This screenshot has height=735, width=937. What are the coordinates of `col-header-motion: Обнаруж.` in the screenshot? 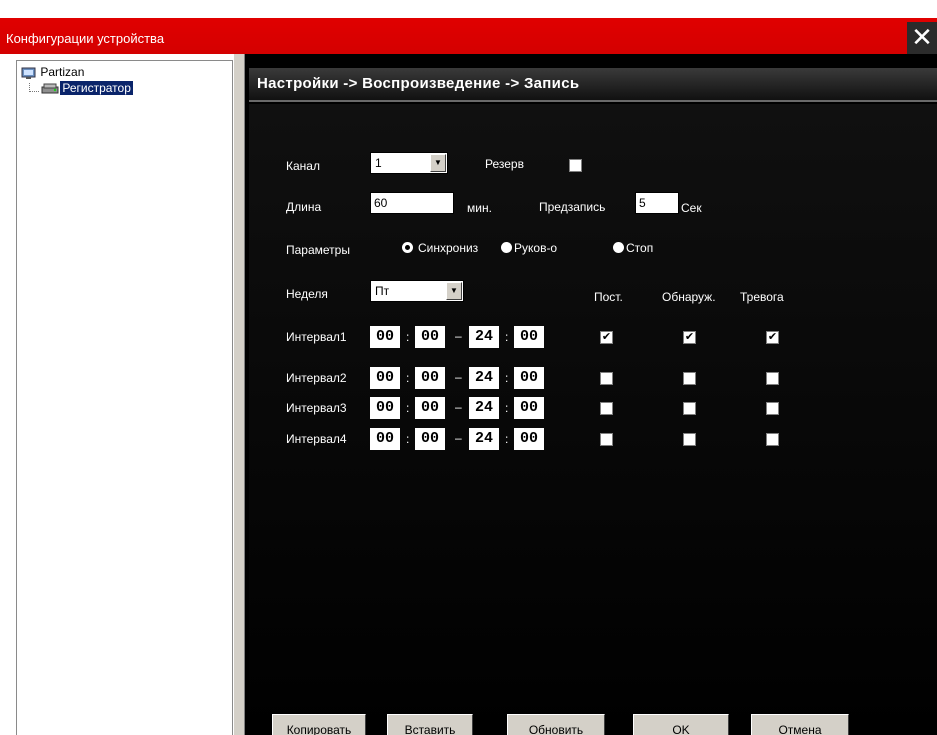 It's located at (689, 297).